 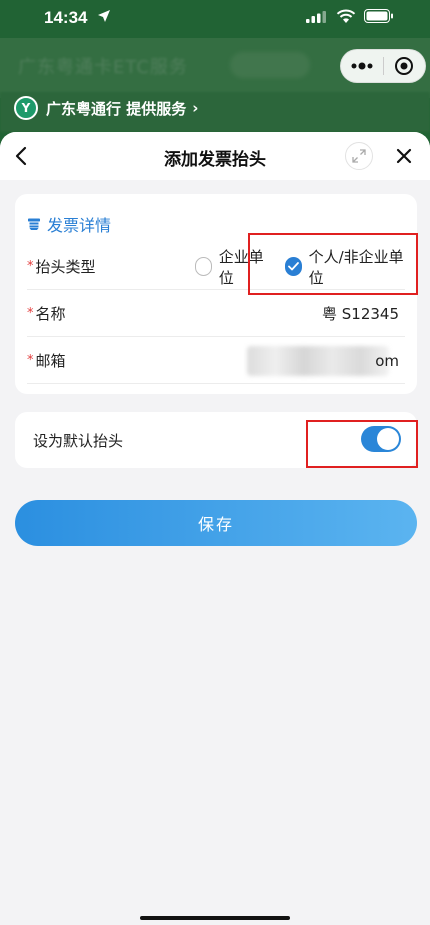 What do you see at coordinates (26, 108) in the screenshot?
I see `provider-logo: Y` at bounding box center [26, 108].